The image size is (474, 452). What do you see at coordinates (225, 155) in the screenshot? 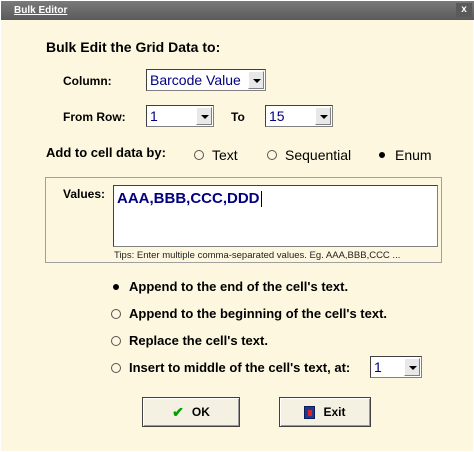
I see `radio-text-label: Text` at bounding box center [225, 155].